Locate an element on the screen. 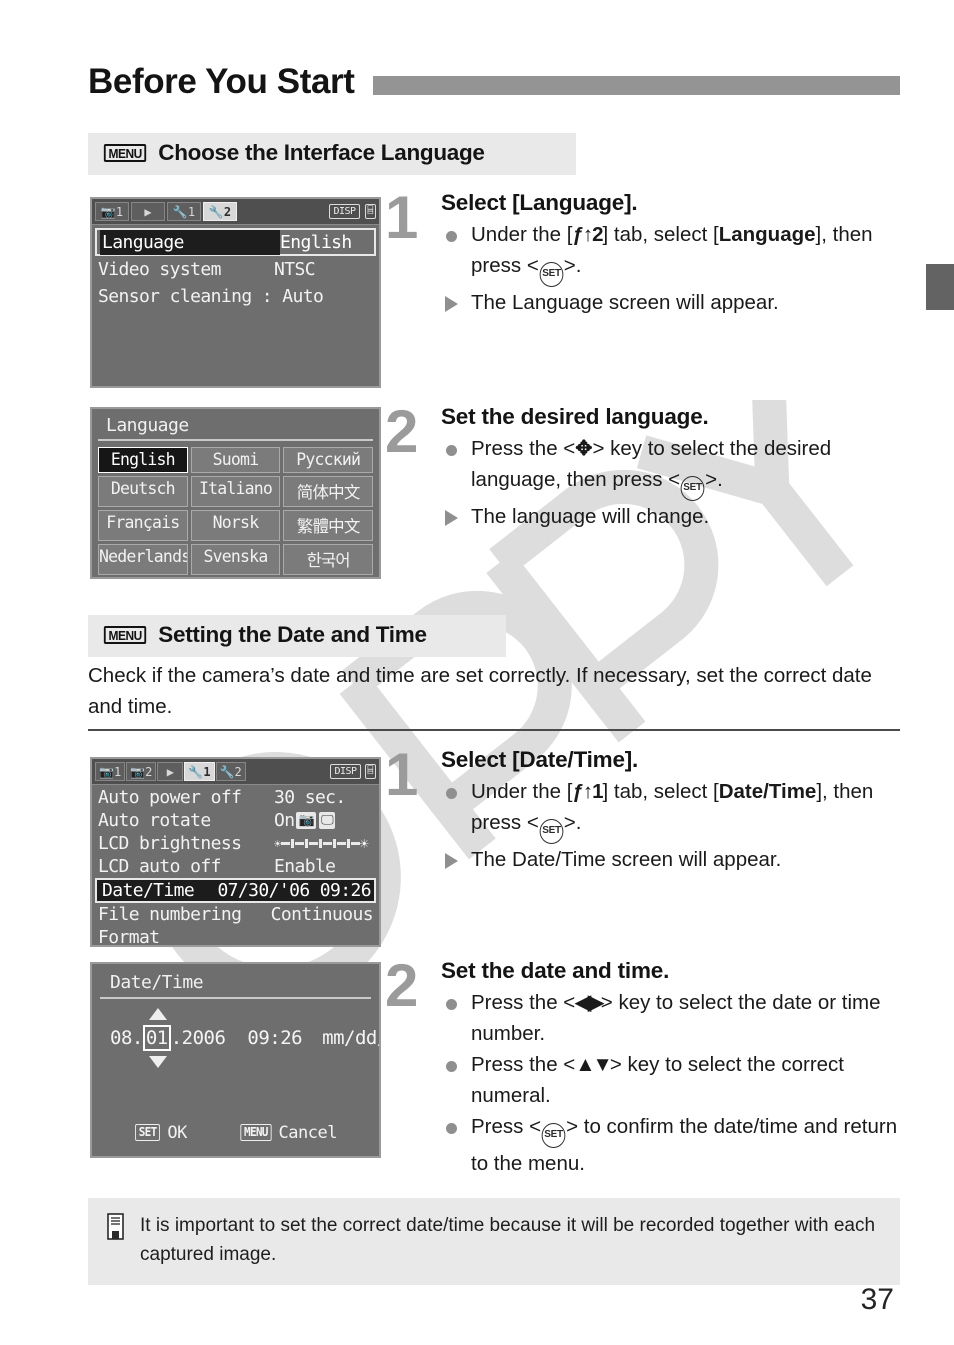 This screenshot has width=954, height=1345. section-title: Setting the Date and Time is located at coordinates (292, 634).